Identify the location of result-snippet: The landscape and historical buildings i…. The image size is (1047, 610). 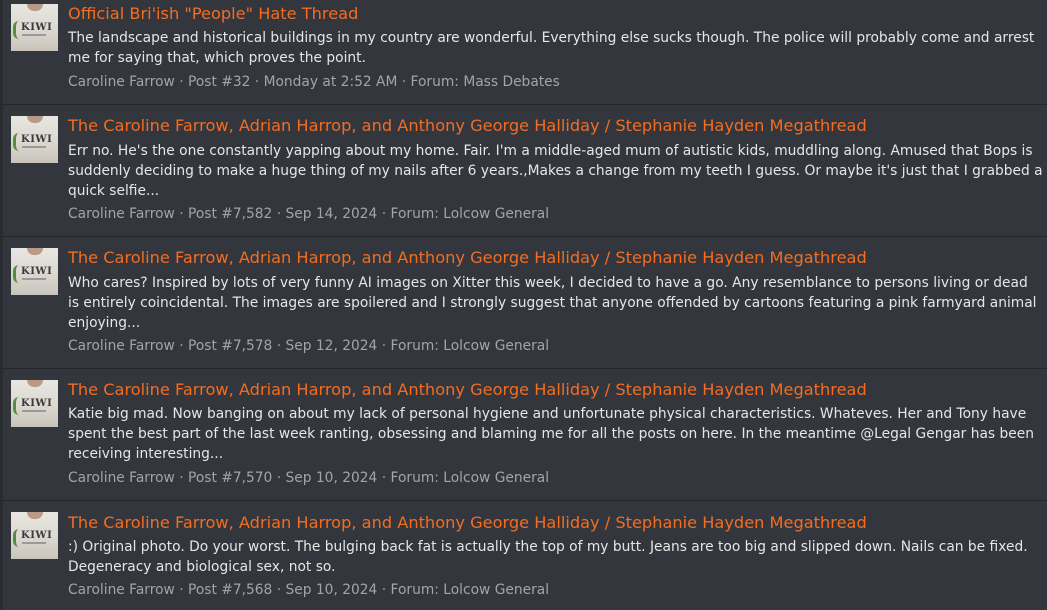
(551, 48).